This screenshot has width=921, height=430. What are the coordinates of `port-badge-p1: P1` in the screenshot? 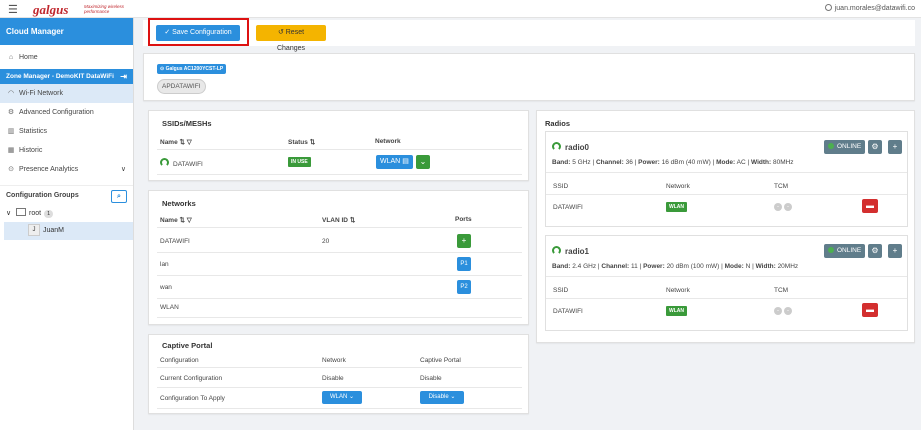 It's located at (464, 264).